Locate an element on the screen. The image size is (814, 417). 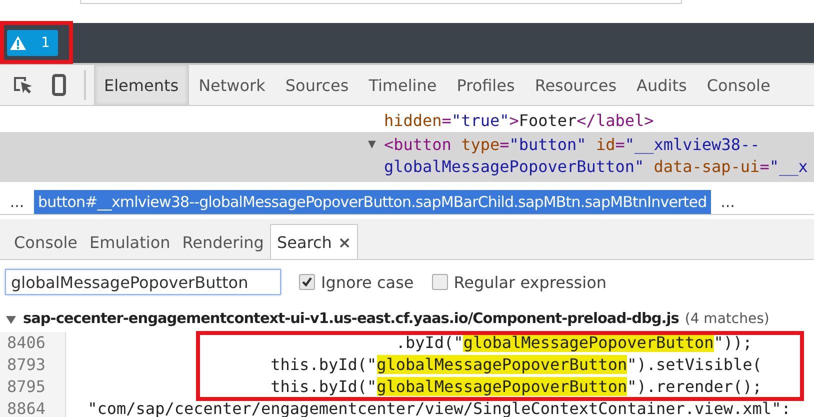
line-number: 8864 is located at coordinates (33, 407).